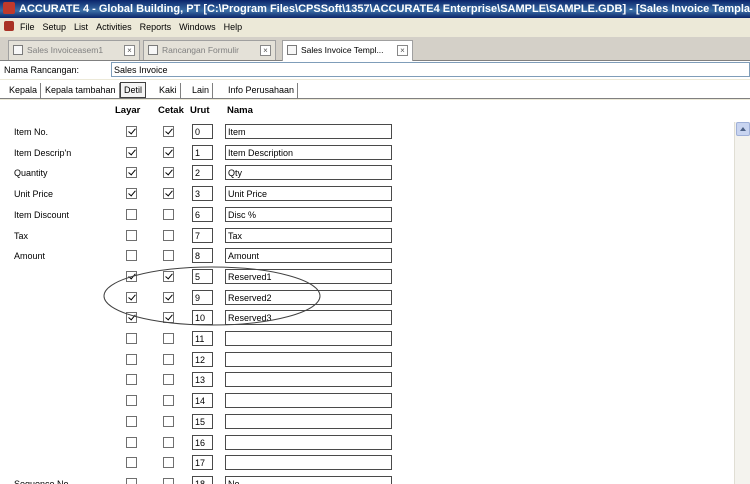 Image resolution: width=750 pixels, height=484 pixels. I want to click on menu-reports: Reports, so click(156, 27).